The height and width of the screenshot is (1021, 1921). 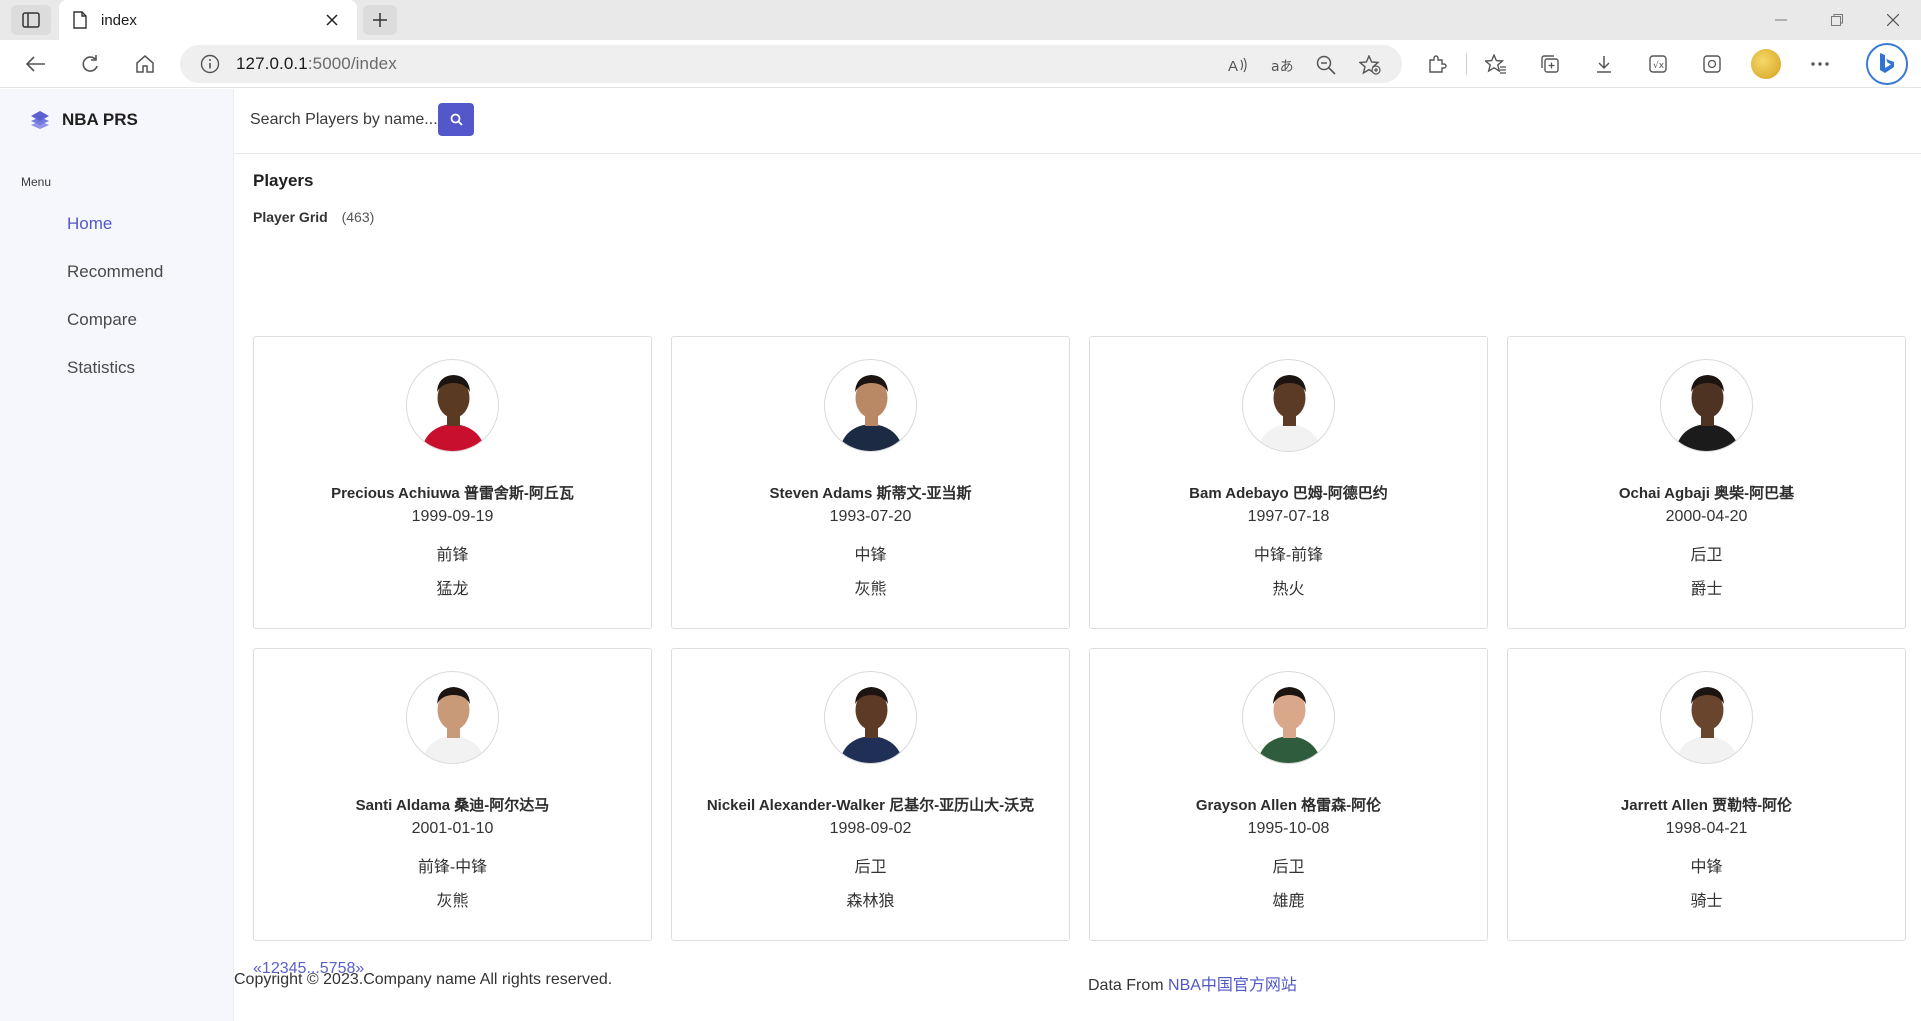 I want to click on player-birthdate: 1999-09-19, so click(x=452, y=516).